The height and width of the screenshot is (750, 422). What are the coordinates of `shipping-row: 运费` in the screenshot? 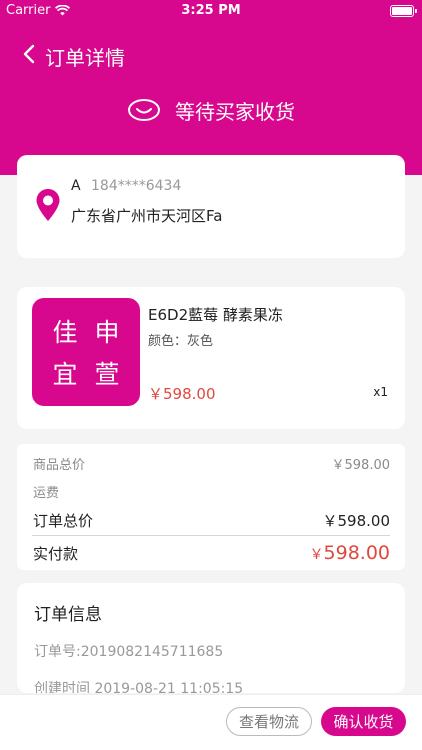 It's located at (211, 491).